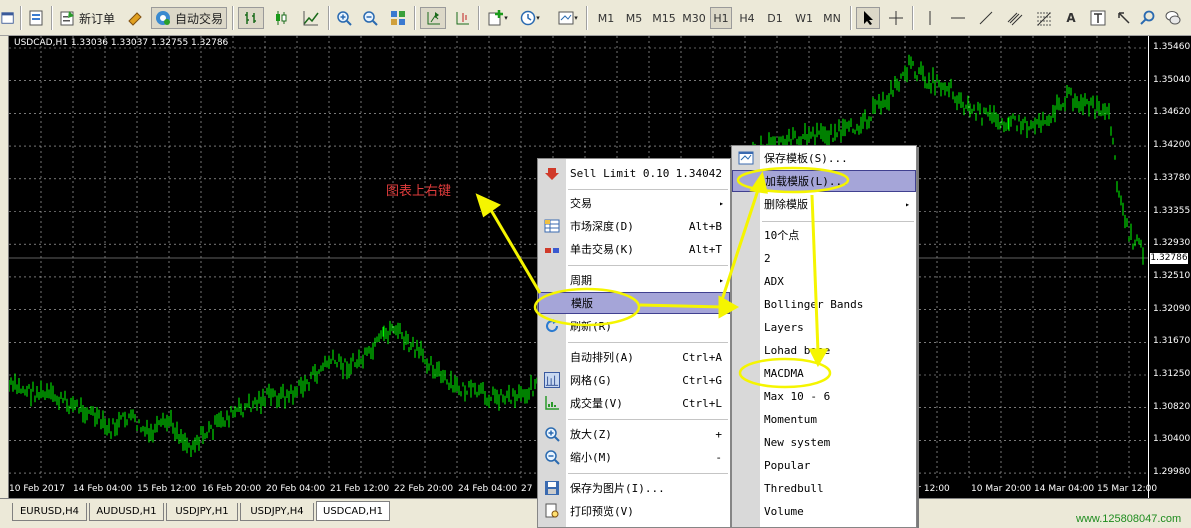 The image size is (1191, 528). Describe the element at coordinates (311, 18) in the screenshot. I see `line-chart-icon` at that location.